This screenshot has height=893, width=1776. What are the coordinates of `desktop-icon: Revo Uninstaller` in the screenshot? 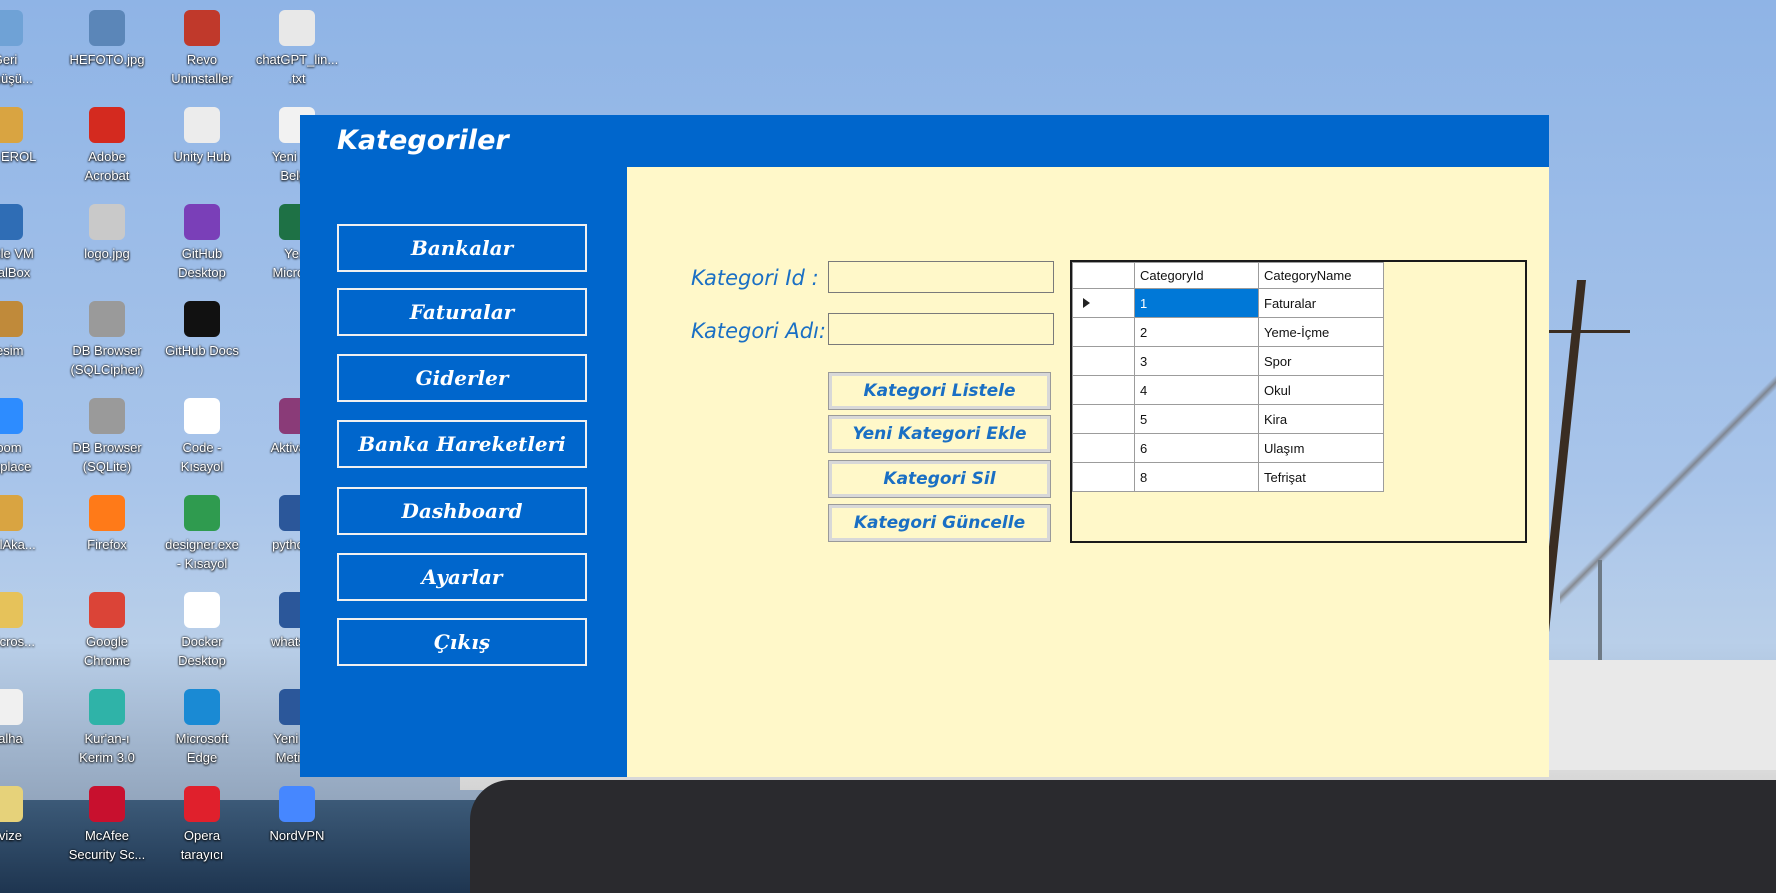 It's located at (202, 49).